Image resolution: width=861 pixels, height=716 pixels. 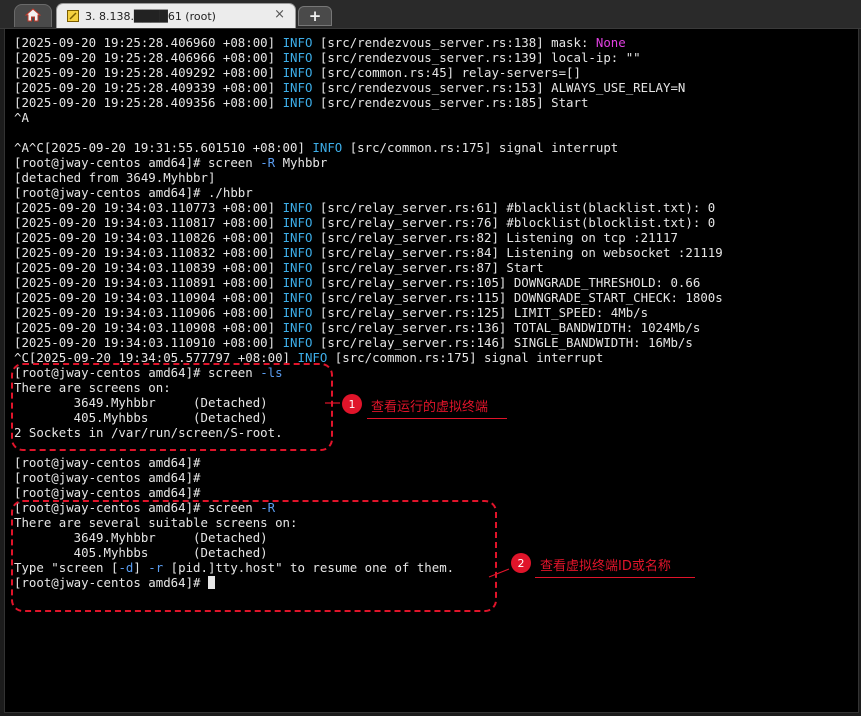 I want to click on home-icon, so click(x=33, y=16).